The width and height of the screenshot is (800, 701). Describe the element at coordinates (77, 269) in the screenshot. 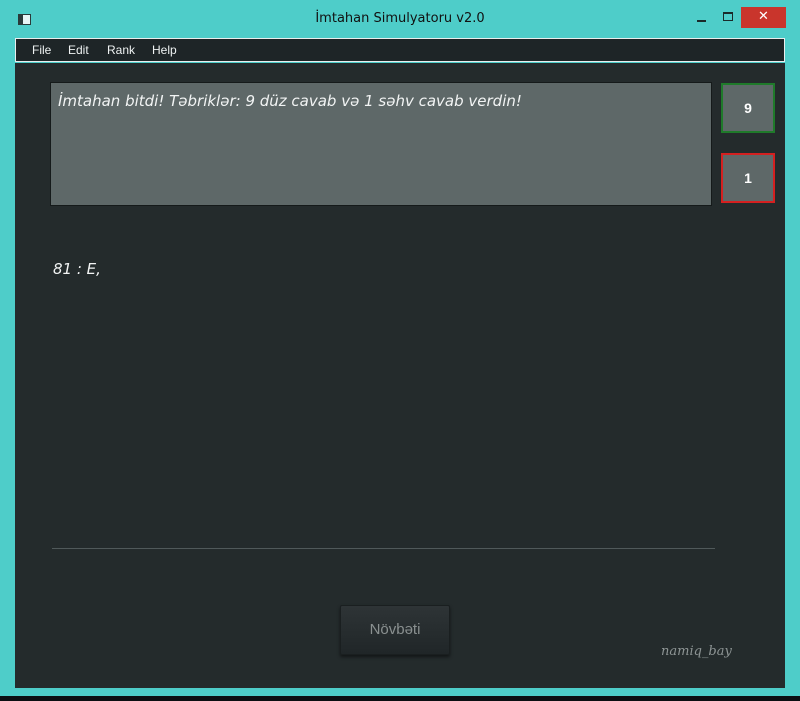

I see `answer-summary: 81 : E,` at that location.